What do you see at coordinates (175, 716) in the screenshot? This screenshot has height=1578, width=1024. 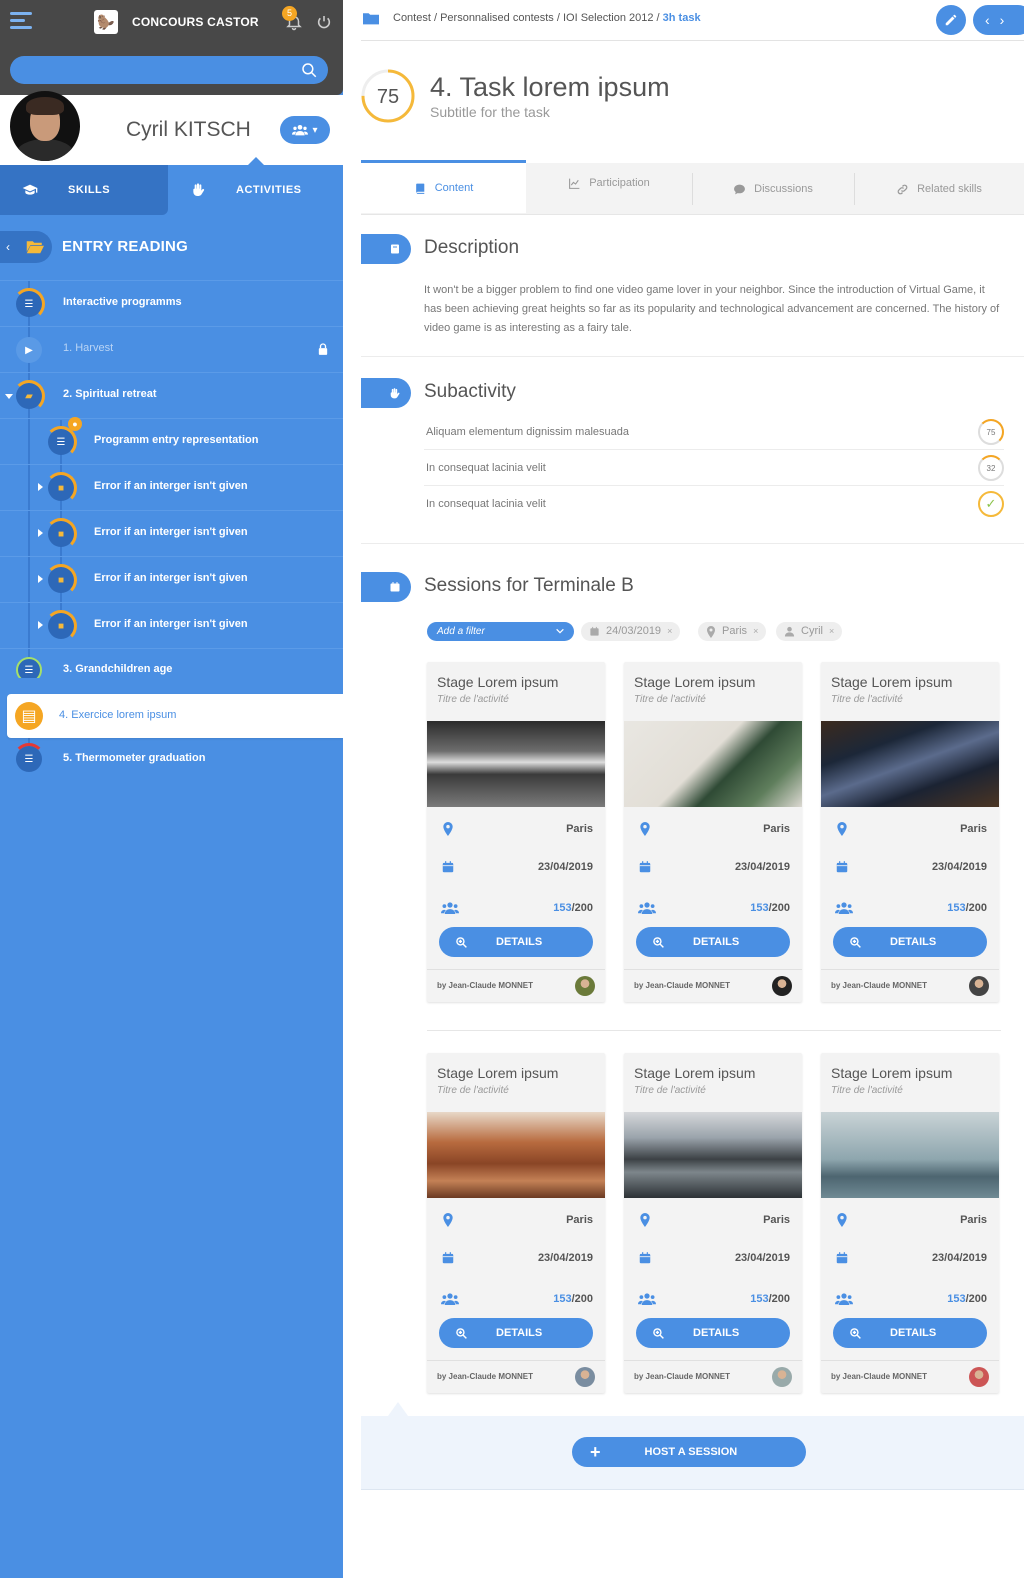 I see `tree-item-active: ▤ 4. Exercice lorem ipsum` at bounding box center [175, 716].